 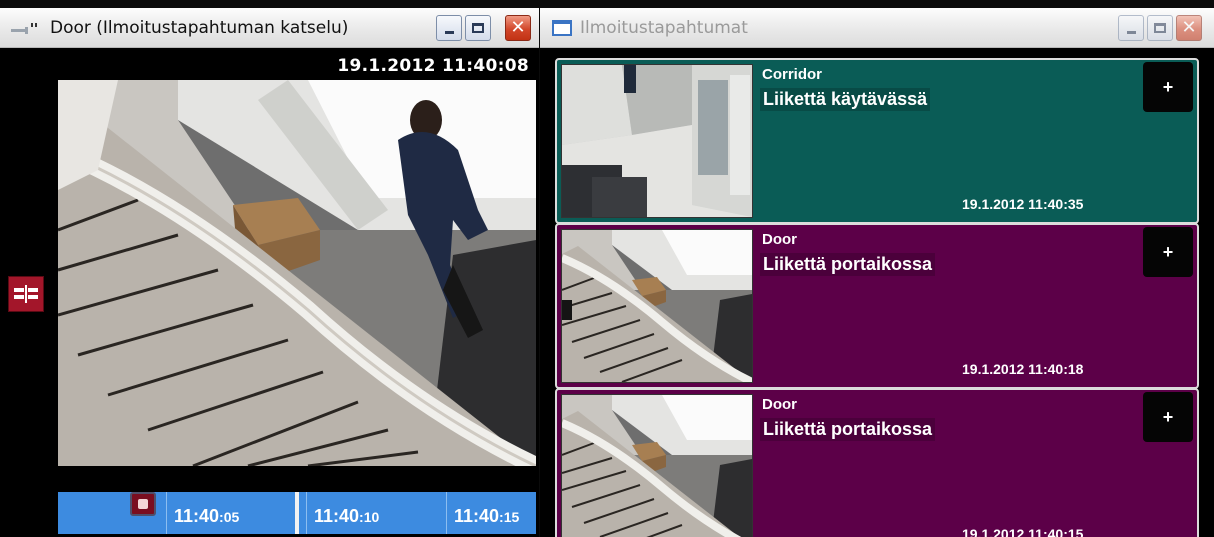 I want to click on timeline-label: 11:40:05, so click(x=207, y=516).